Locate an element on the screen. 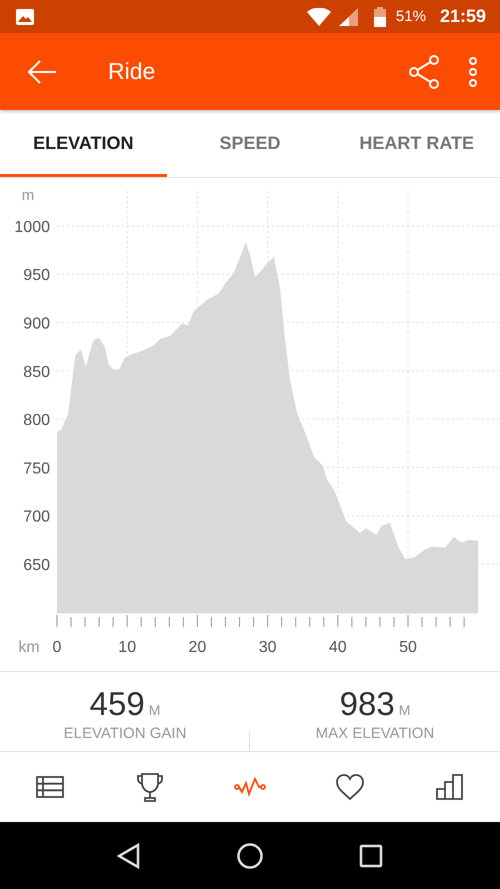  x-axis-unit: km is located at coordinates (29, 647).